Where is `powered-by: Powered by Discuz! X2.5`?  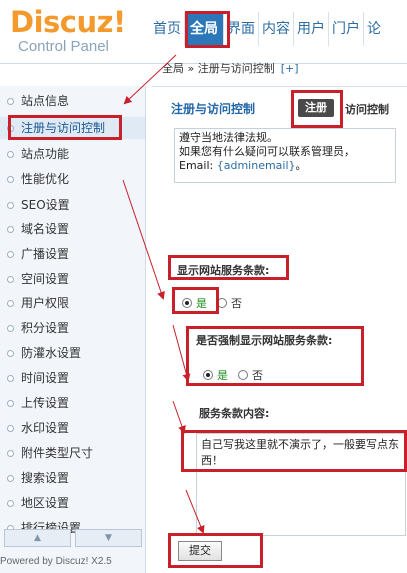 powered-by: Powered by Discuz! X2.5 is located at coordinates (56, 561).